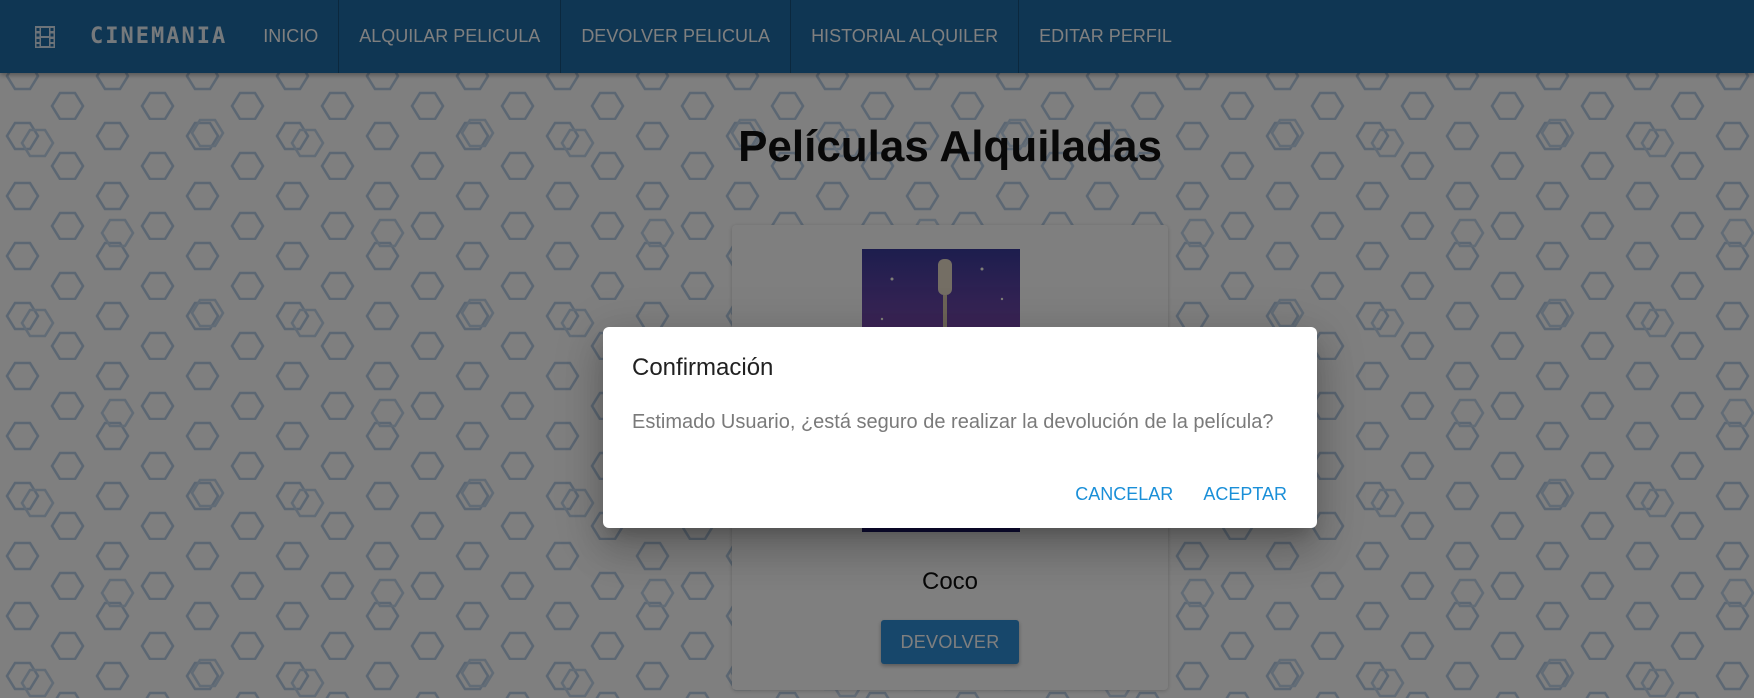  I want to click on dialog-actions: CANCELAR ACEPTAR, so click(1176, 494).